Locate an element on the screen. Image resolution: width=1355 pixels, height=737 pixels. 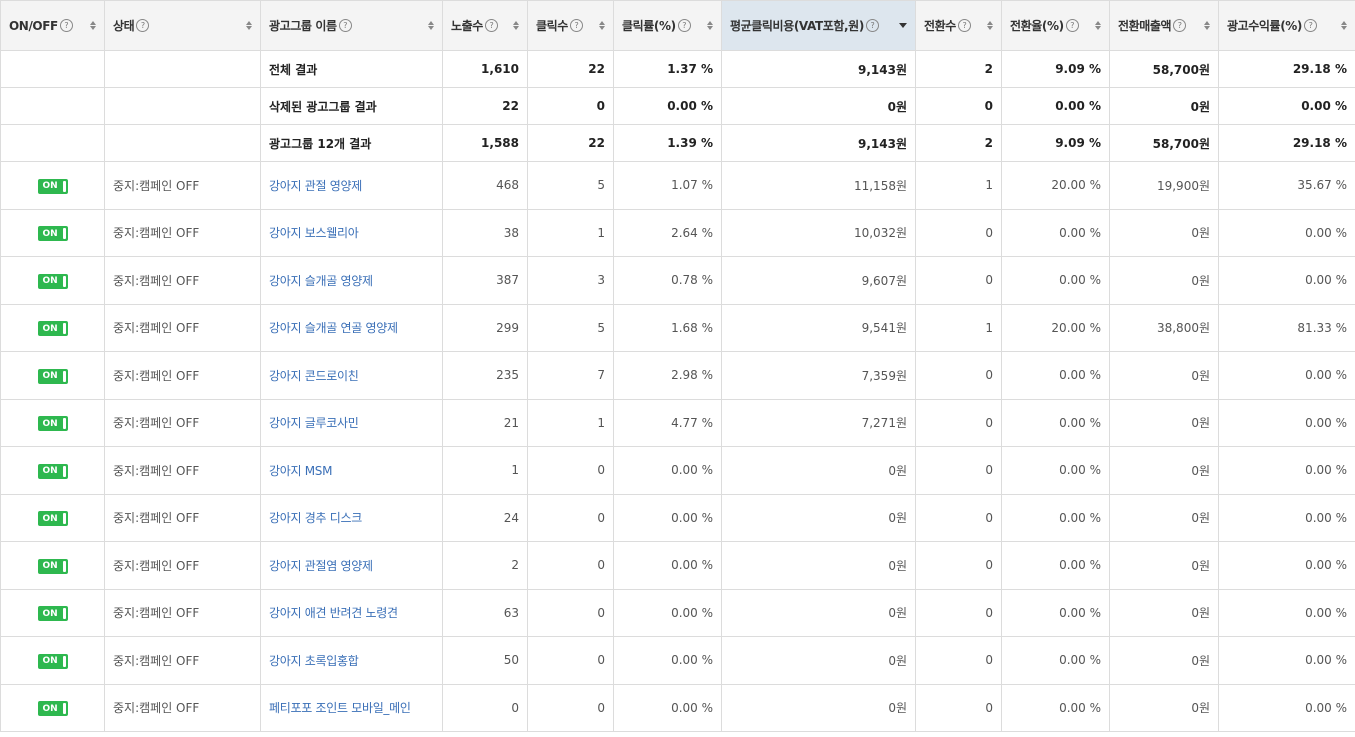
revenue-cell: 19,900원 is located at coordinates (1164, 185).